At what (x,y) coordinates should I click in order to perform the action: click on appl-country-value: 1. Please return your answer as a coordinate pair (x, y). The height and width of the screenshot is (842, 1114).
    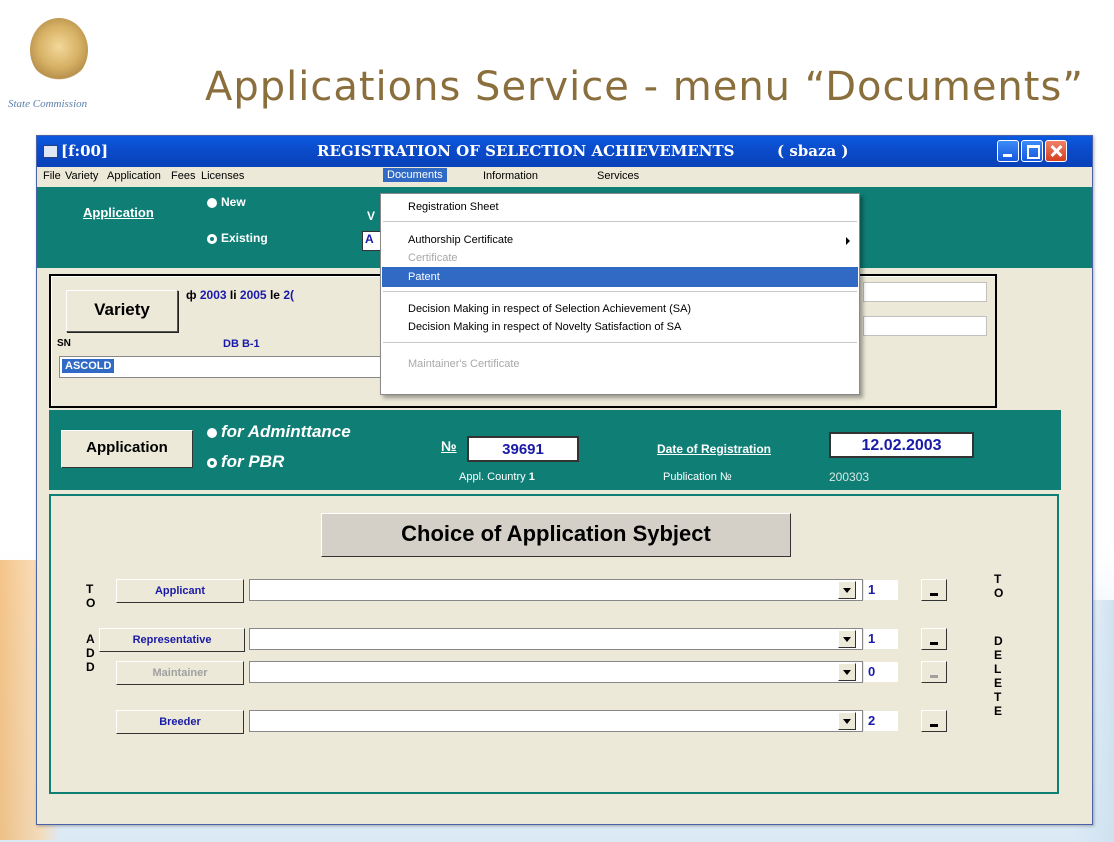
    Looking at the image, I should click on (531, 477).